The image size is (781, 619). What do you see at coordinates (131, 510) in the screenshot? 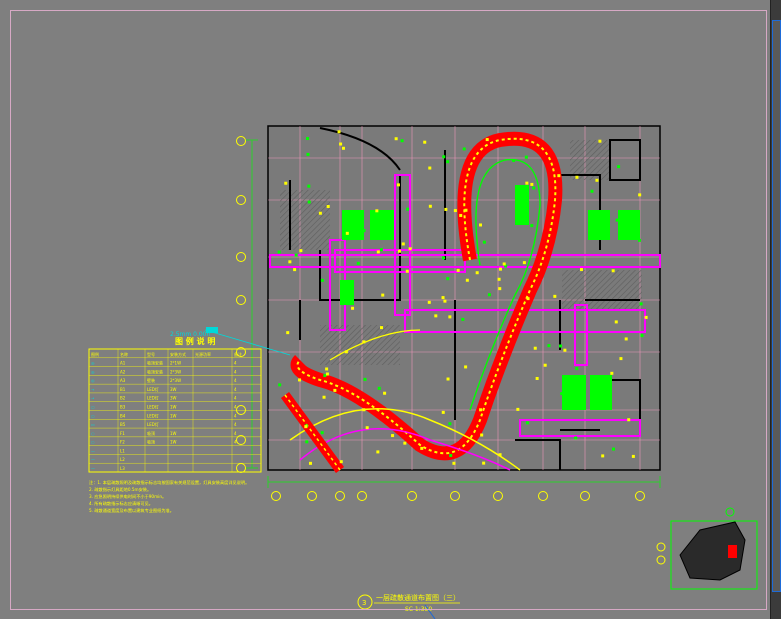
I see `note-line: 5. 疏散通道宽度及布置以建筑专业图纸为准。` at bounding box center [131, 510].